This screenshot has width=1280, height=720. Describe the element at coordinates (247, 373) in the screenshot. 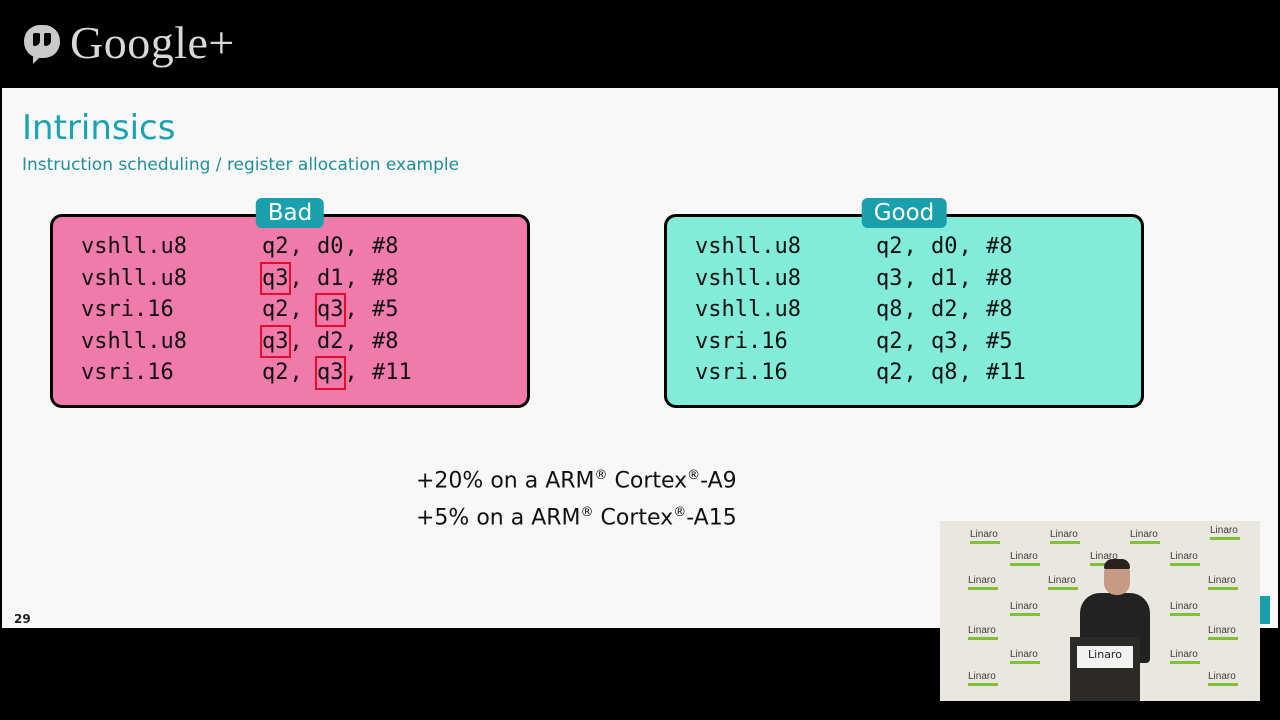

I see `code-row: vsri.16 q2, q3, #11` at that location.